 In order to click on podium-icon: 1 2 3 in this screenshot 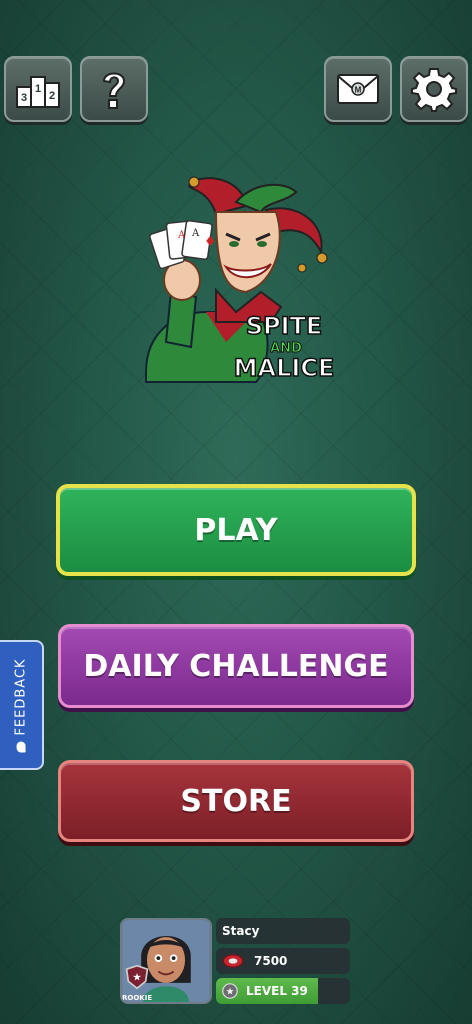, I will do `click(38, 92)`.